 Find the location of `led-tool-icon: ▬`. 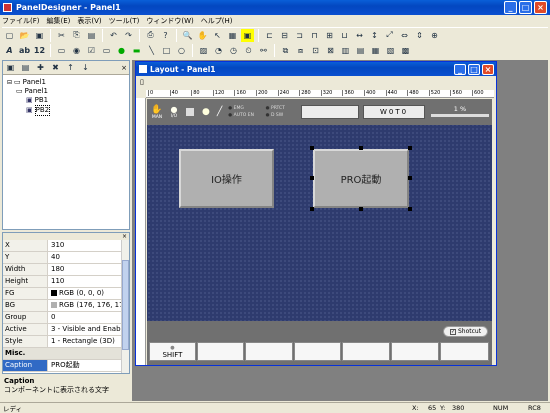

led-tool-icon: ▬ is located at coordinates (136, 50).